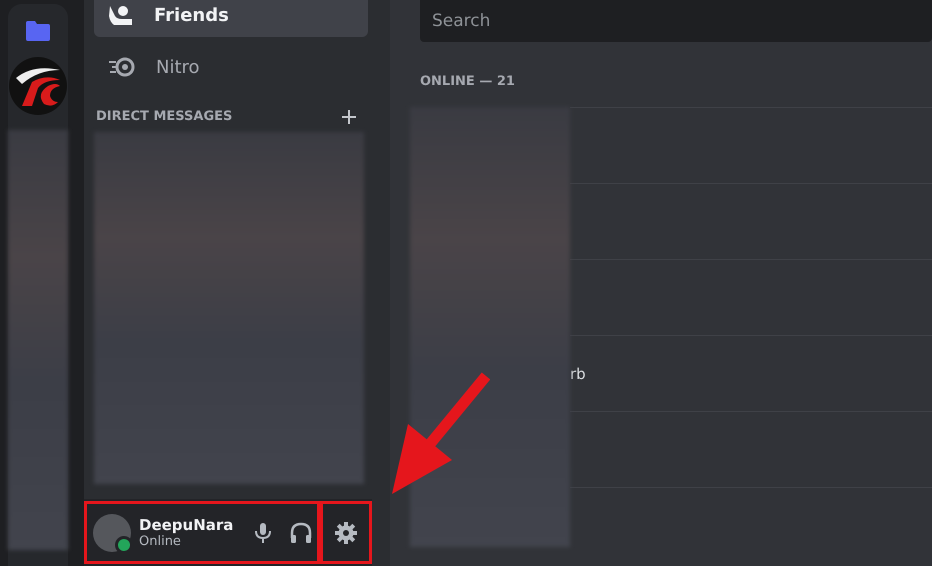  What do you see at coordinates (578, 373) in the screenshot?
I see `member-name: rb` at bounding box center [578, 373].